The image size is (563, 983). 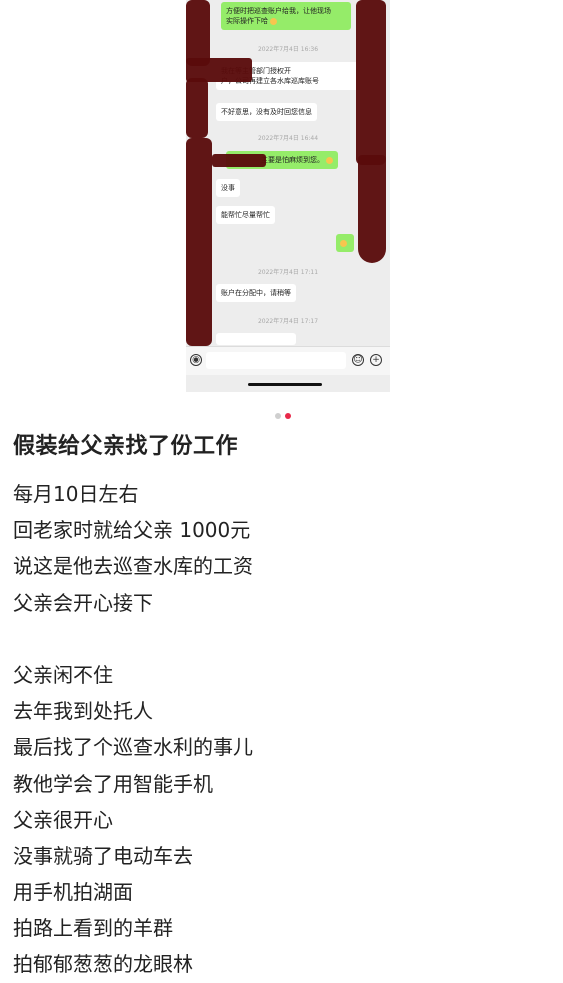 I want to click on post-body-line: 教他学会了用智能手机, so click(x=113, y=783).